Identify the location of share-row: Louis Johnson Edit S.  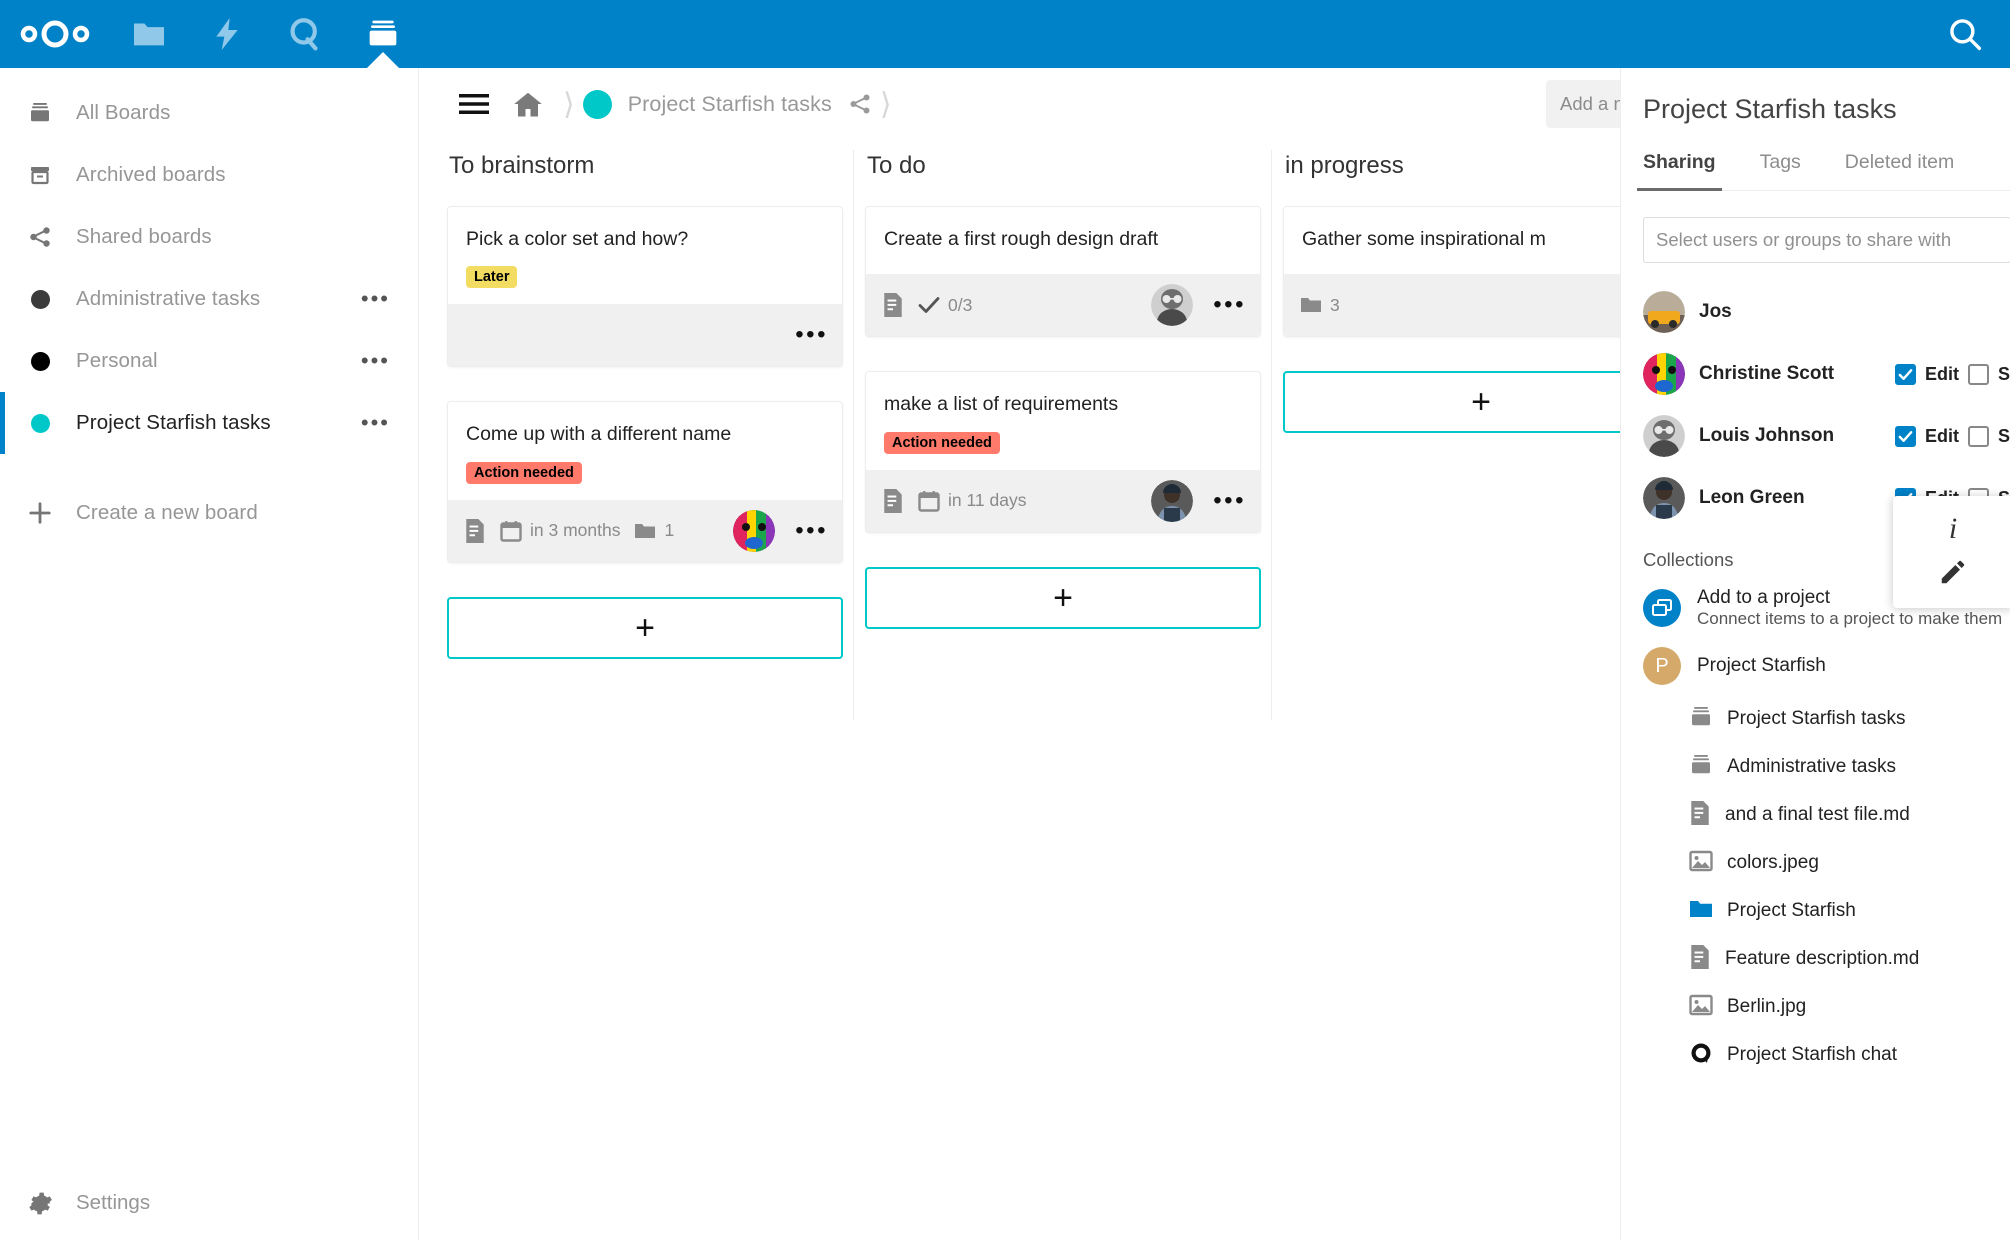
(1826, 436).